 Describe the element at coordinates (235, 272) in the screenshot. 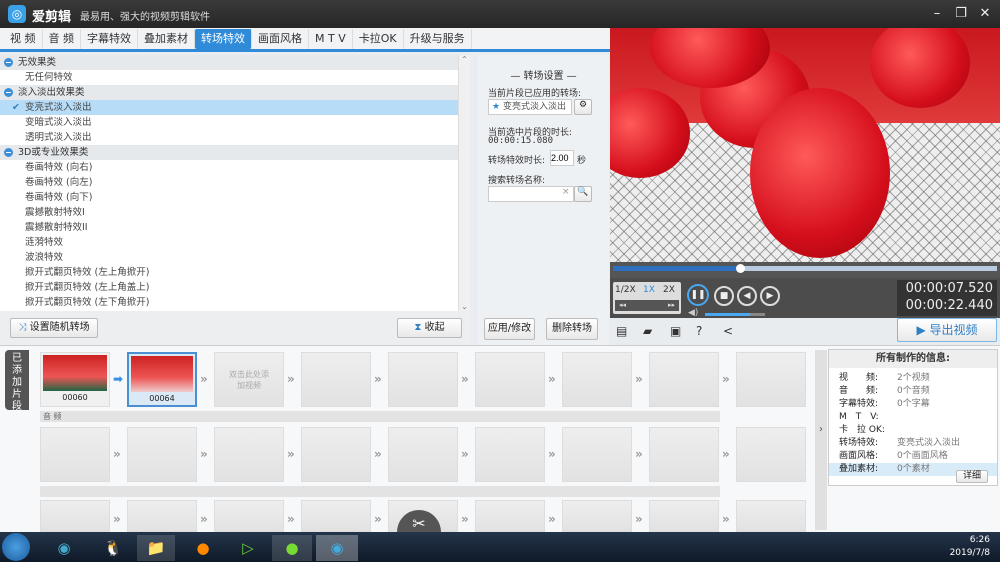

I see `effect-item: 掀开式翻页特效 (左上角掀开)` at that location.